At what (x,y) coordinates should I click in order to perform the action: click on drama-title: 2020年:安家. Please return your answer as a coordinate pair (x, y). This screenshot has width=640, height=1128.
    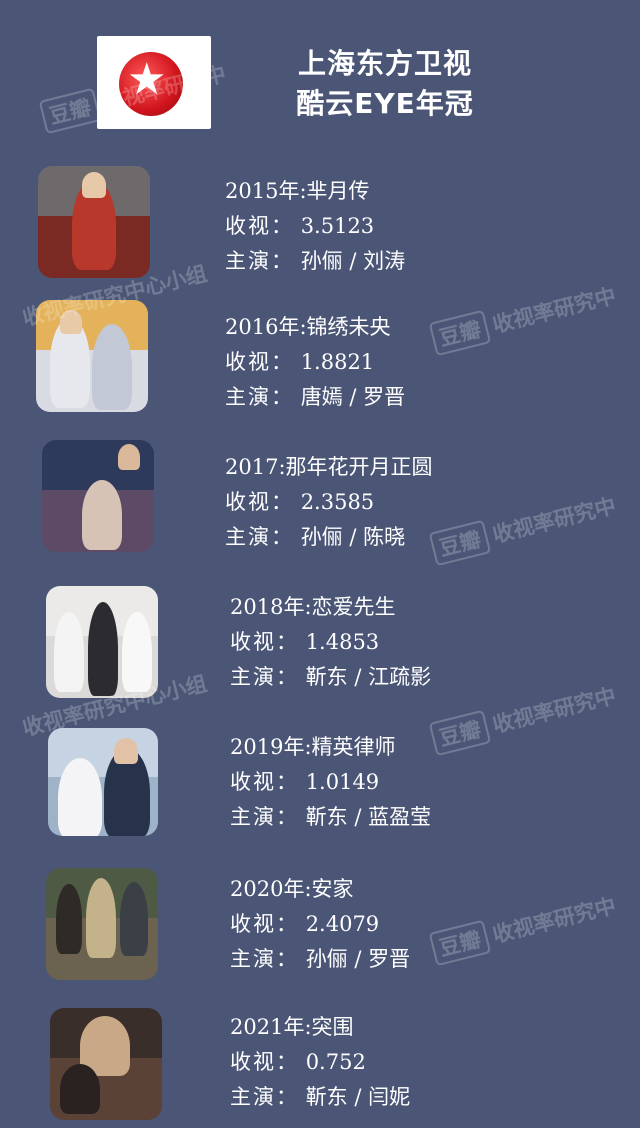
    Looking at the image, I should click on (292, 889).